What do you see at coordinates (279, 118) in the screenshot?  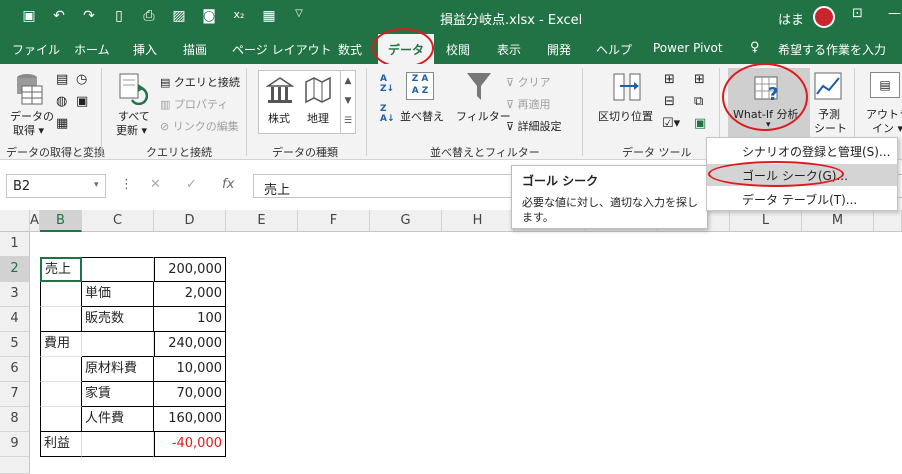 I see `stock-button: 株式` at bounding box center [279, 118].